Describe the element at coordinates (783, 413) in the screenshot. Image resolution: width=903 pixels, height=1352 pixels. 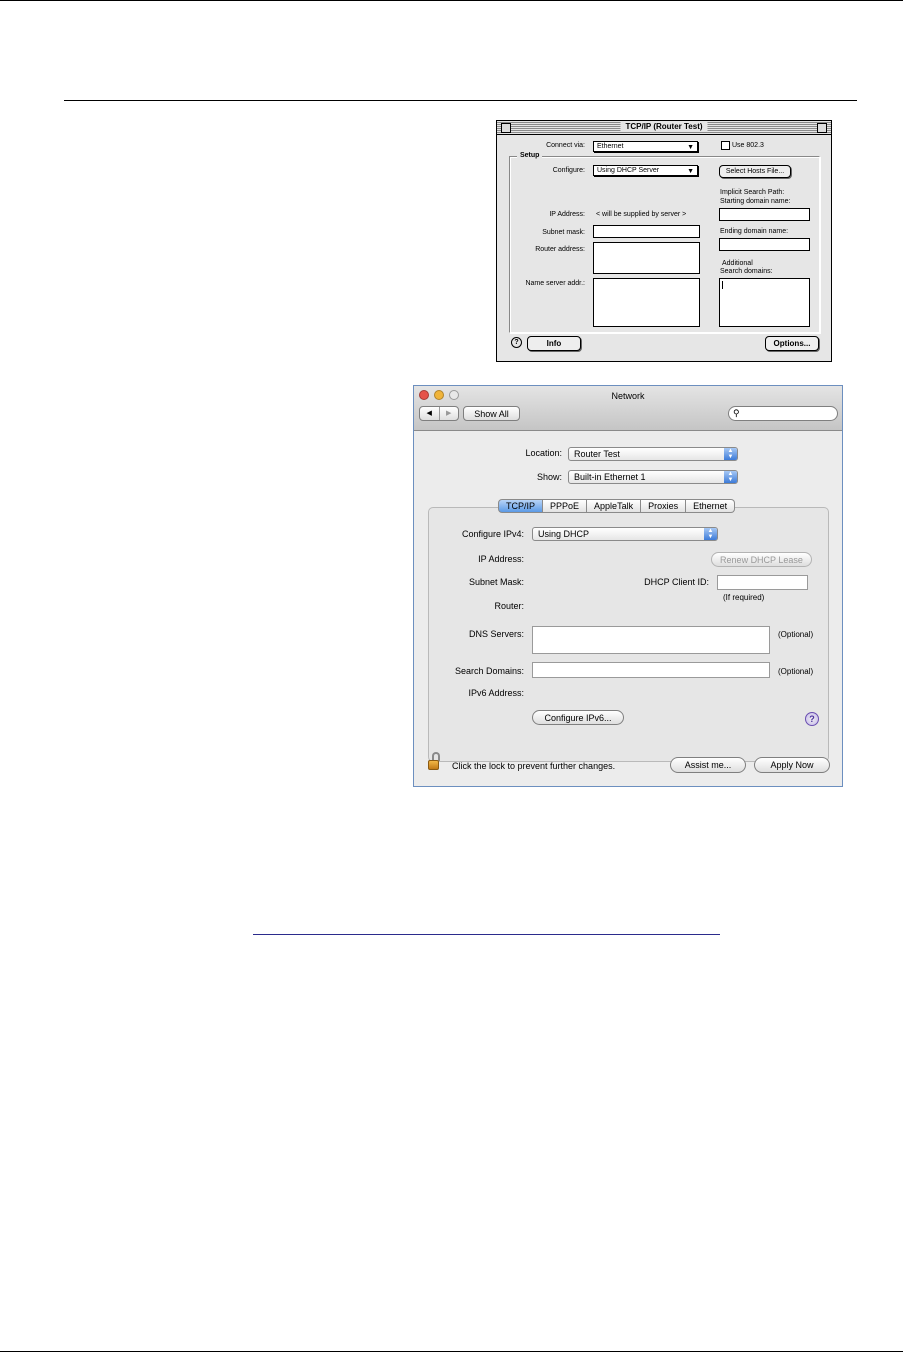
I see `search-field: ⚲` at that location.